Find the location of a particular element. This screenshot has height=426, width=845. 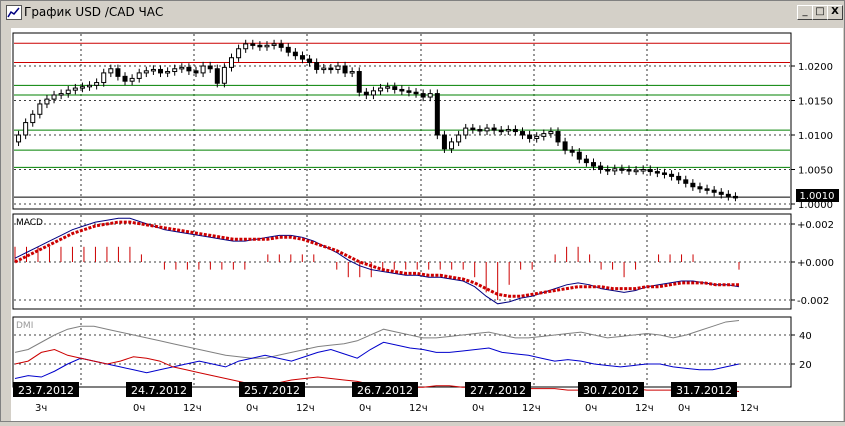

title-bar: График USD /CAD ЧАС _ □ X is located at coordinates (422, 12).